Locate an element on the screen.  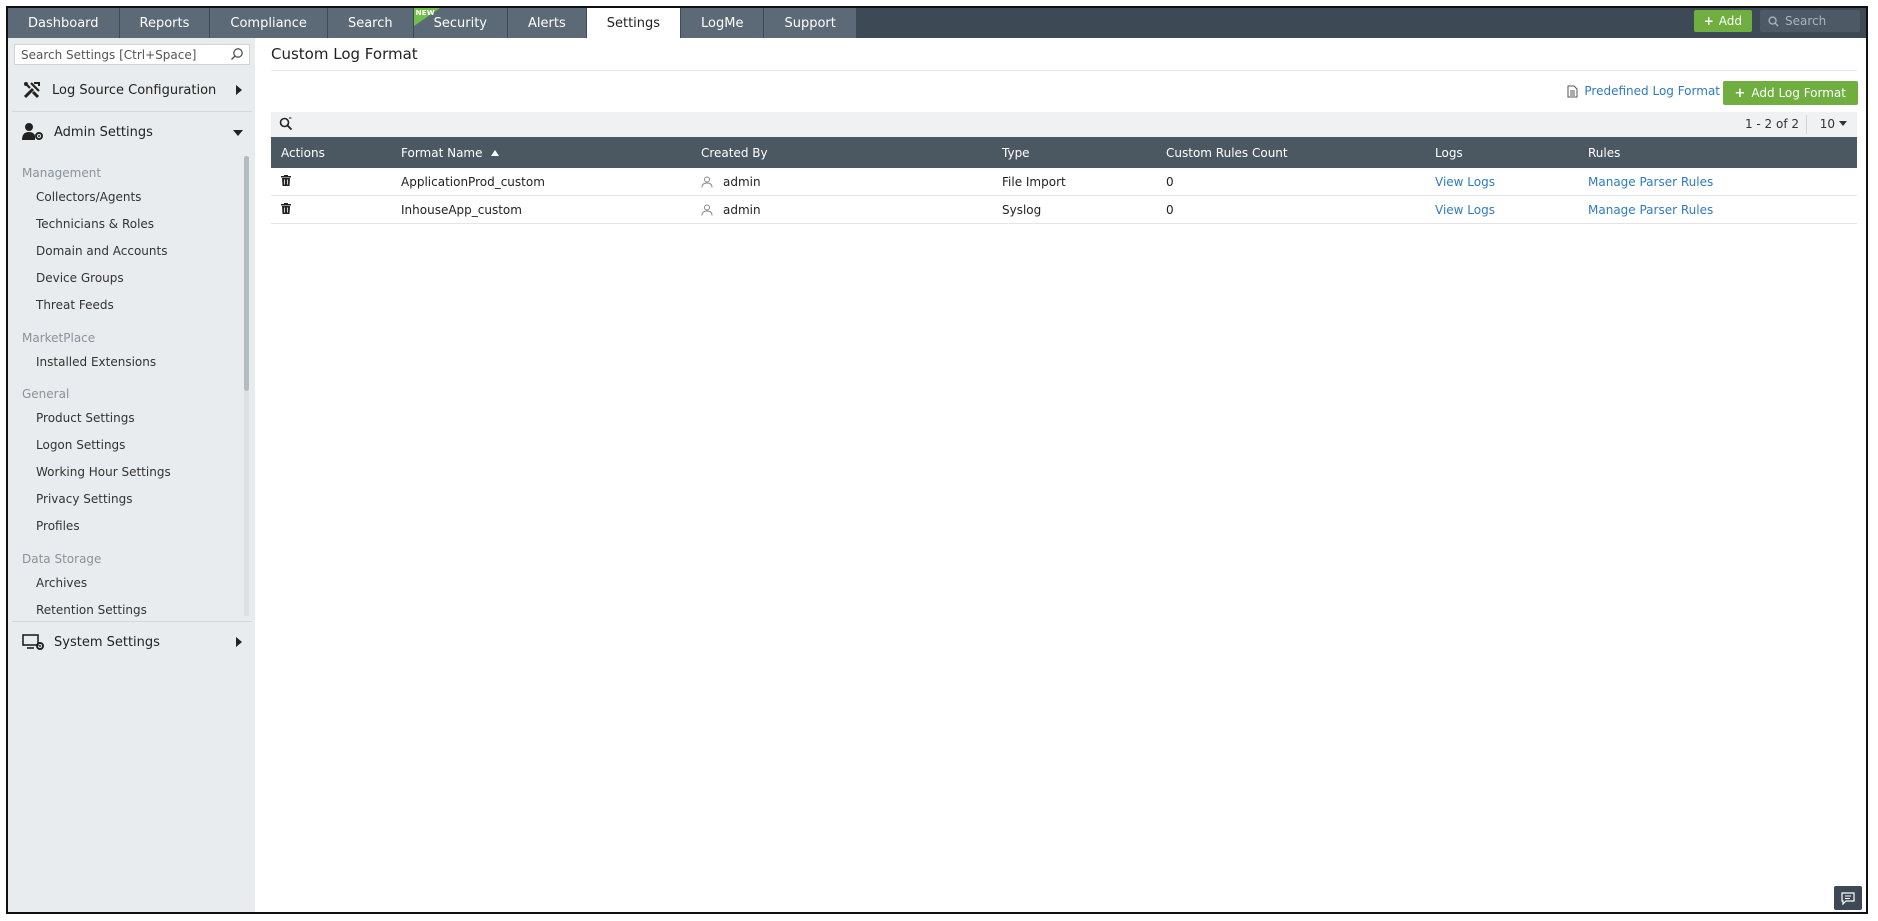
sidebar-item-domain-accounts: Domain and Accounts is located at coordinates (101, 251).